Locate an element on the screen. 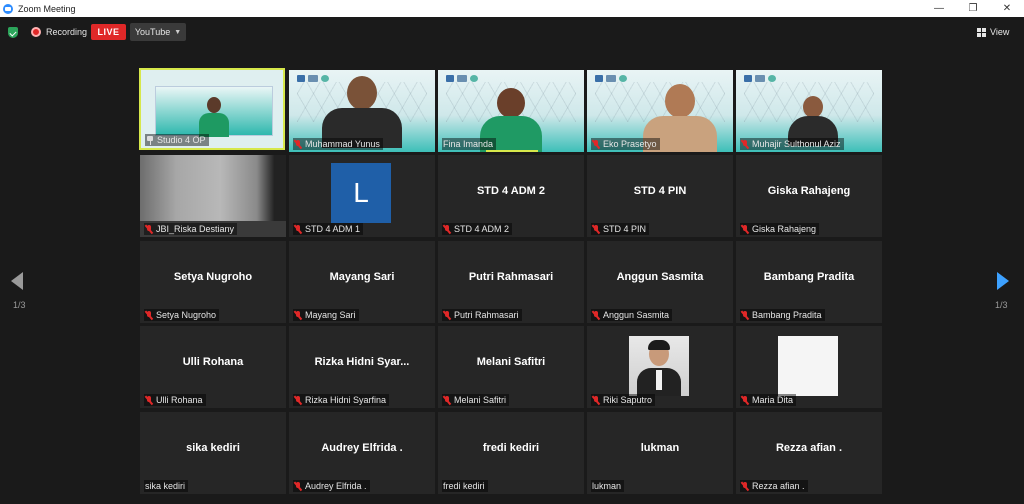  video-tile-audrey-elfrida: Audrey Elfrida . Audrey Elfrida . is located at coordinates (362, 453).